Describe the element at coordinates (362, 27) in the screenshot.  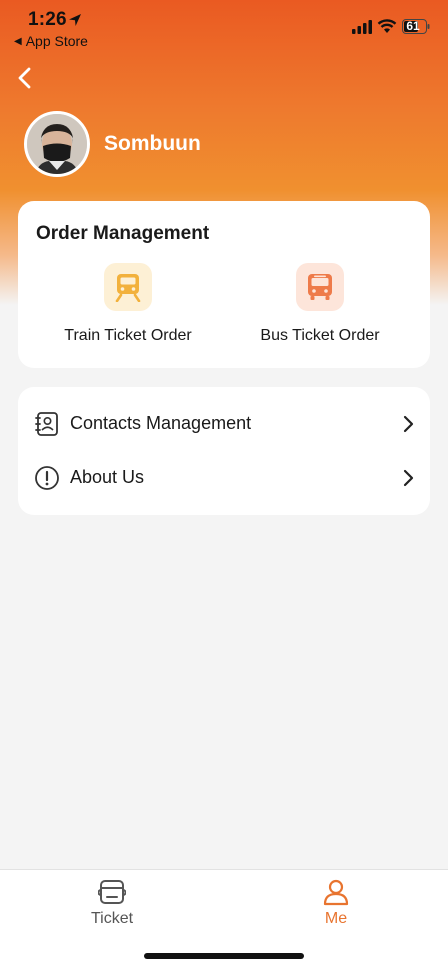
I see `cellular-signal-icon` at that location.